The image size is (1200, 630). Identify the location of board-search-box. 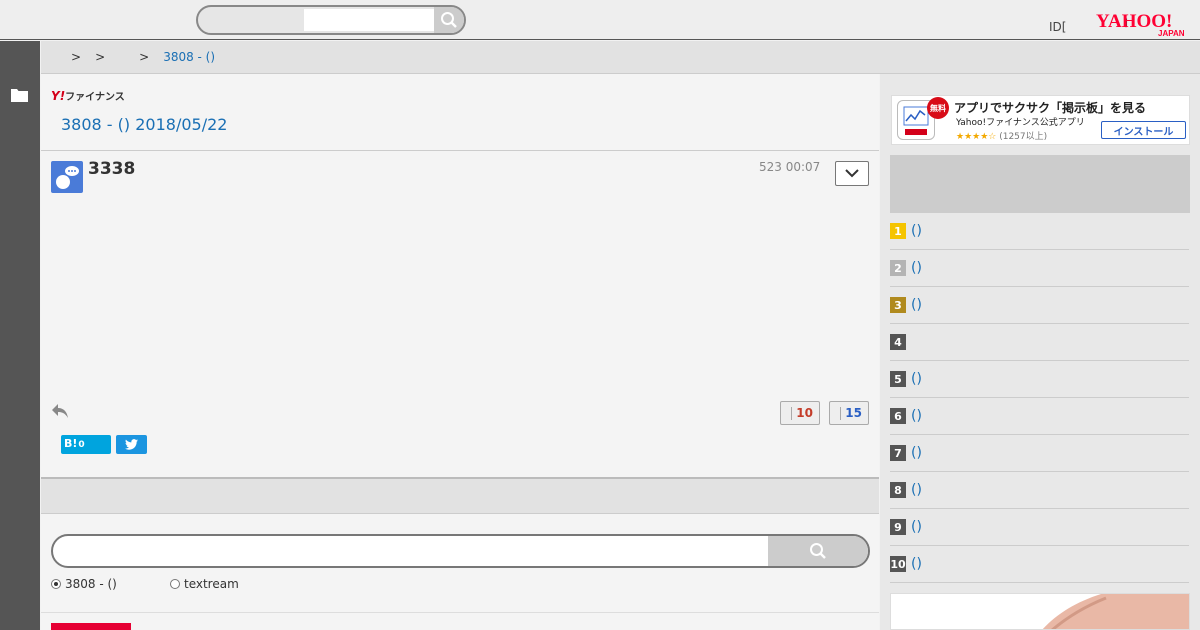
(460, 551).